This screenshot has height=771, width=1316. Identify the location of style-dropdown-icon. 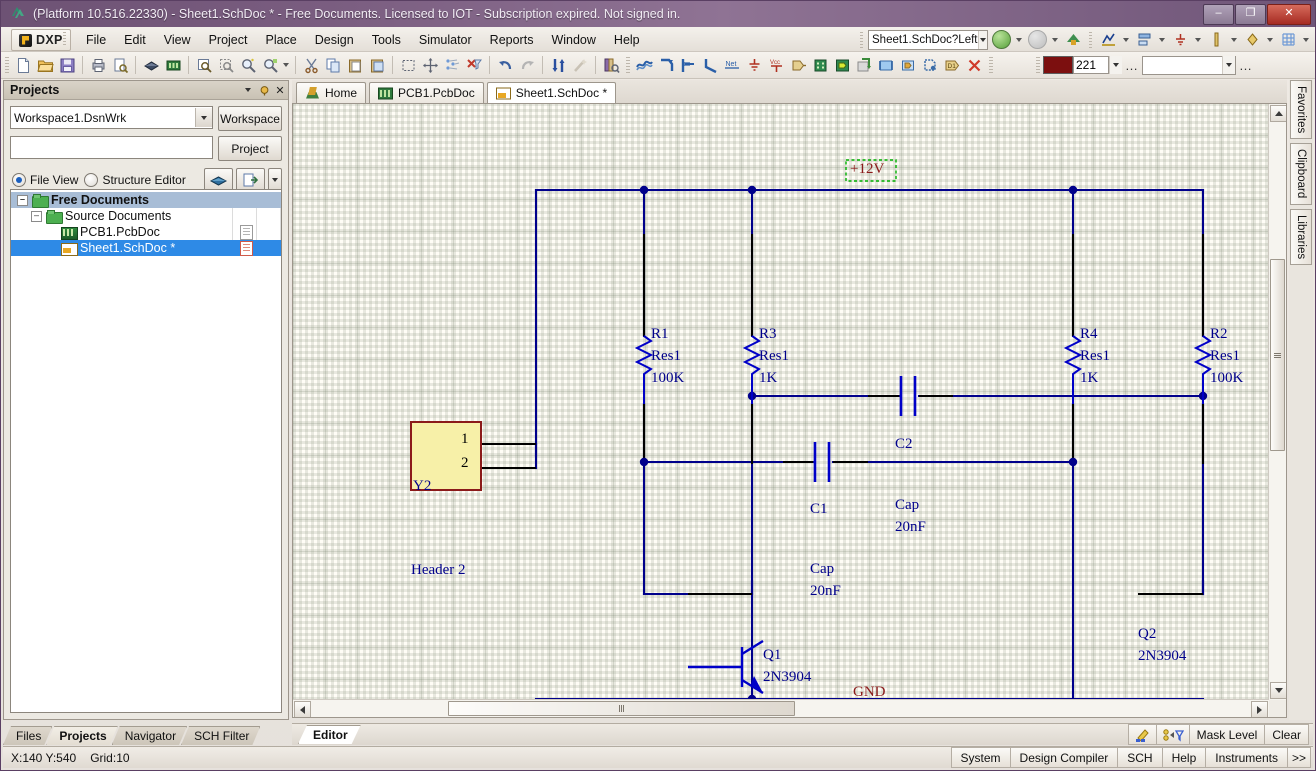
(1228, 65).